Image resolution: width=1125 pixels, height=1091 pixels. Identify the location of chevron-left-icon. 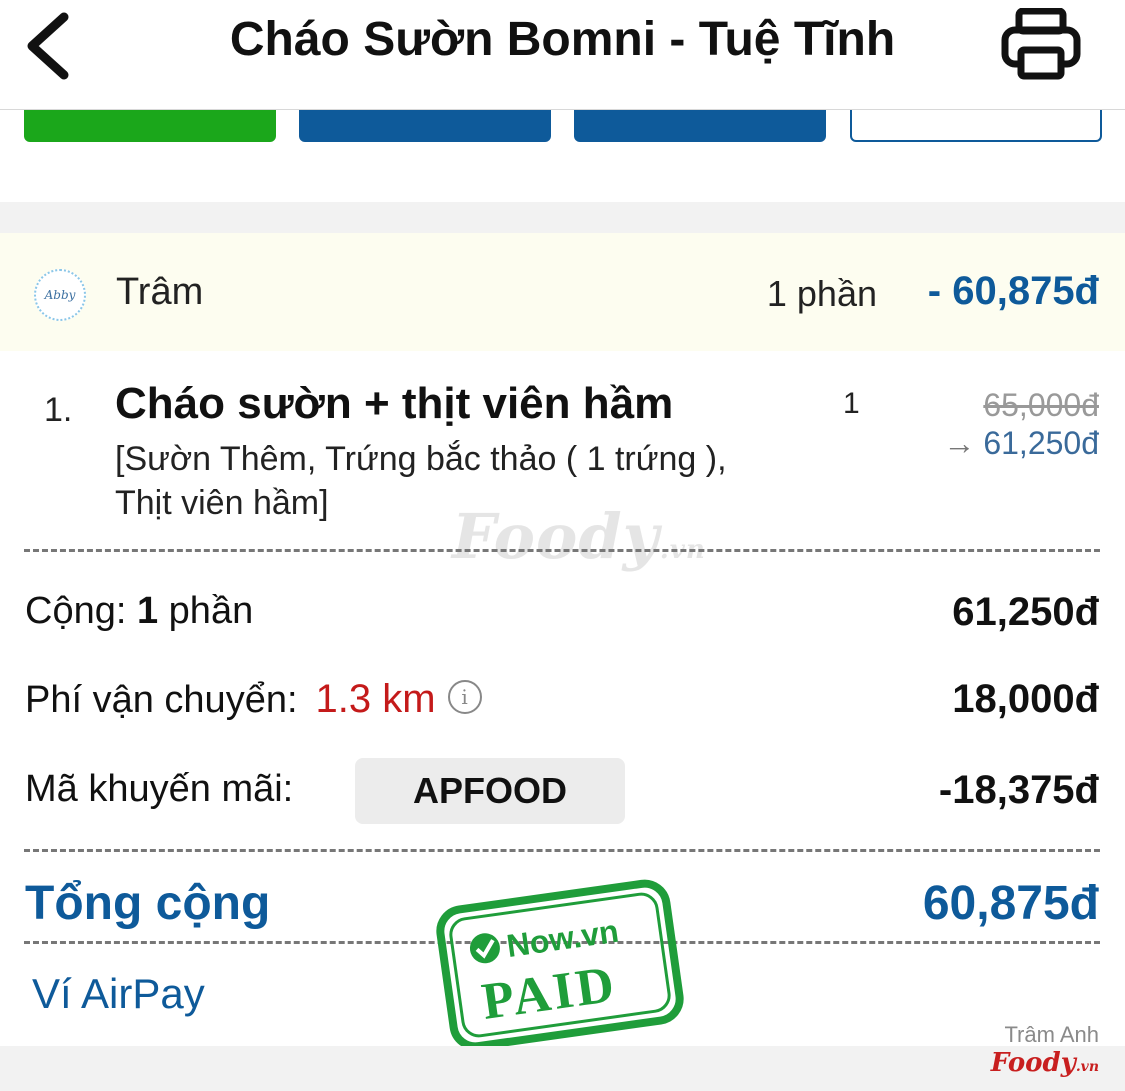
(48, 46).